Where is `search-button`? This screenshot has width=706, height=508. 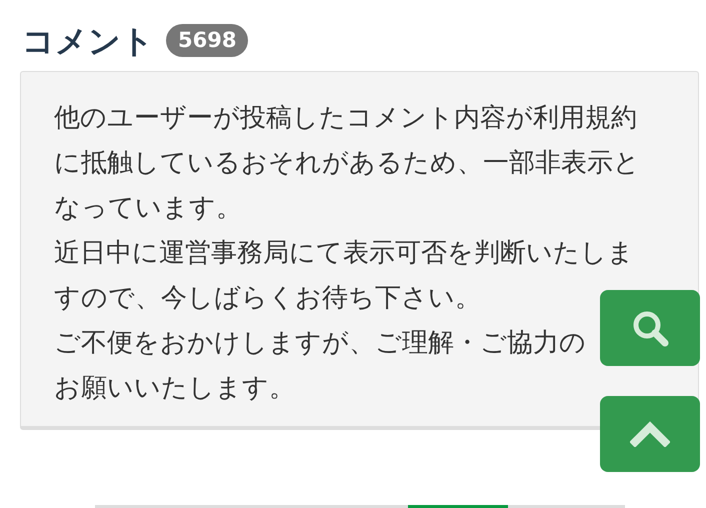 search-button is located at coordinates (650, 328).